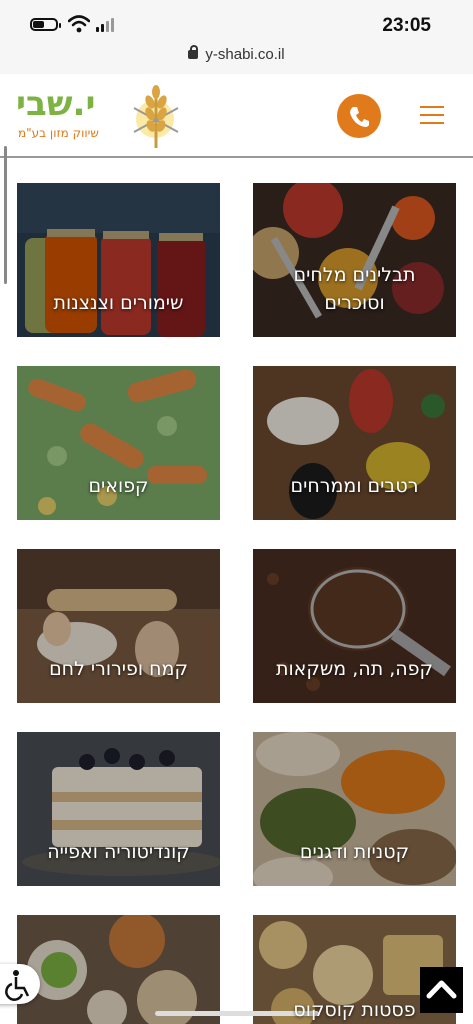  I want to click on phone-button, so click(359, 116).